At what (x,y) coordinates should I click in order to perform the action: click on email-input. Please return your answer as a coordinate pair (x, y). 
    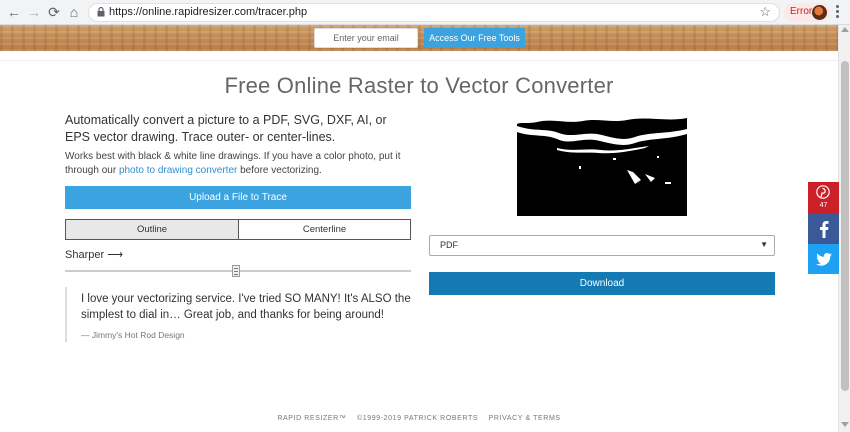
    Looking at the image, I should click on (366, 38).